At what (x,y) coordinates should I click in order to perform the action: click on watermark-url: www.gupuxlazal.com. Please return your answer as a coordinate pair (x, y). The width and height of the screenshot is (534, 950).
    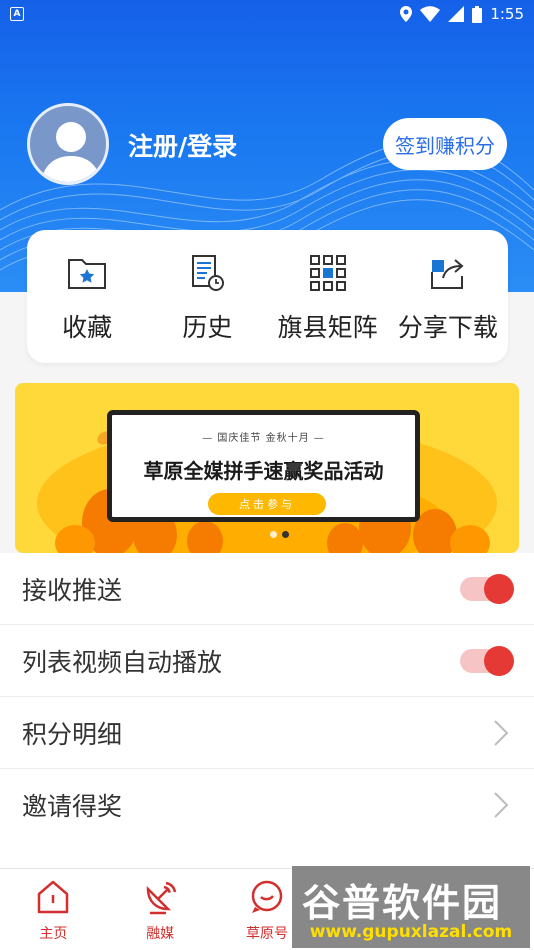
    Looking at the image, I should click on (411, 932).